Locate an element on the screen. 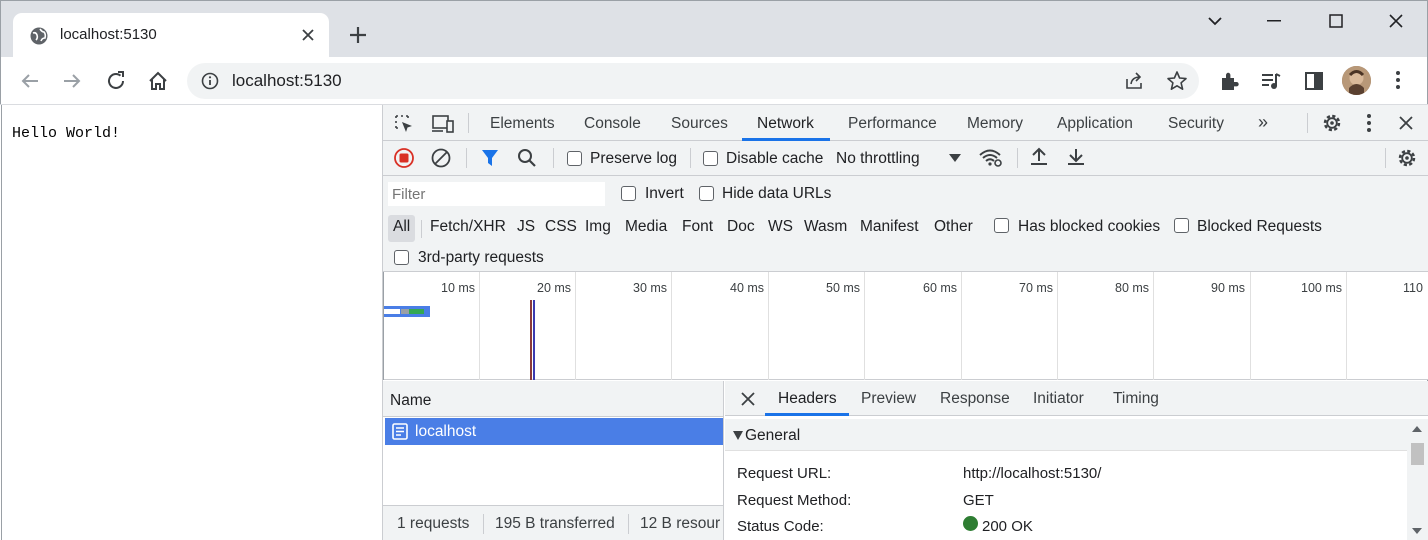  scrollbar-thumb is located at coordinates (1417, 454).